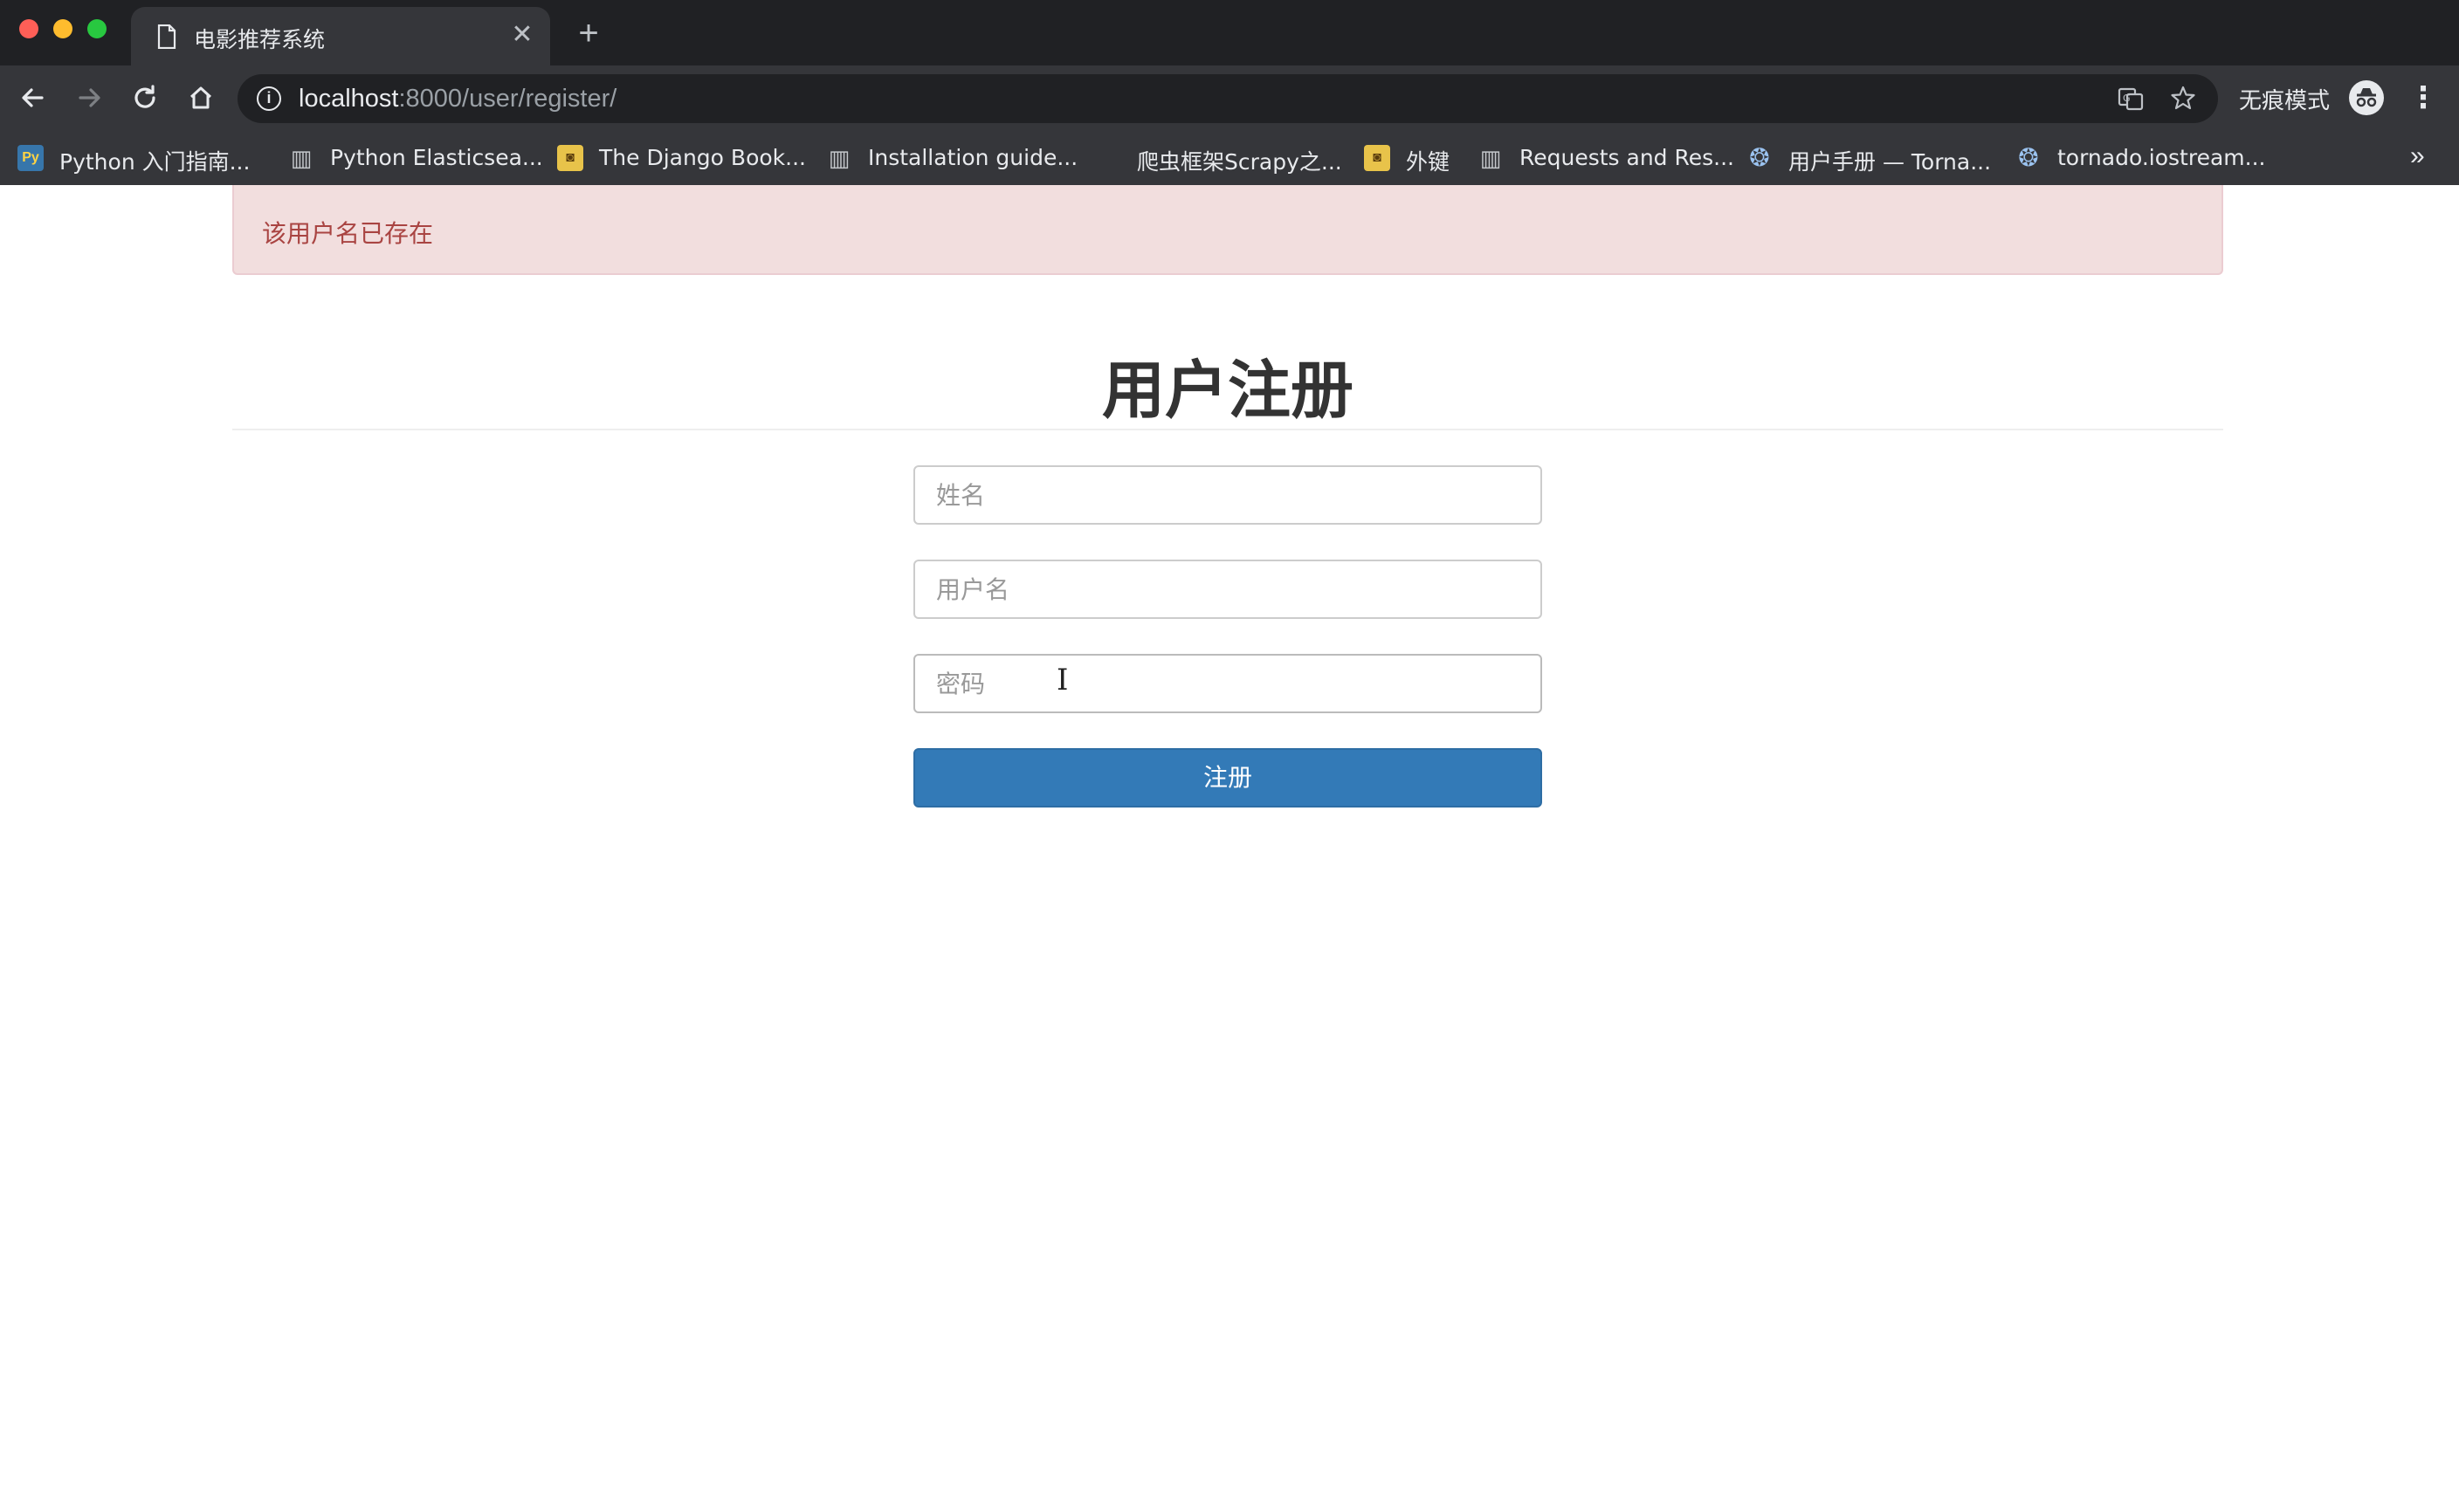 This screenshot has height=1512, width=2459. What do you see at coordinates (1108, 158) in the screenshot?
I see `blank-icon` at bounding box center [1108, 158].